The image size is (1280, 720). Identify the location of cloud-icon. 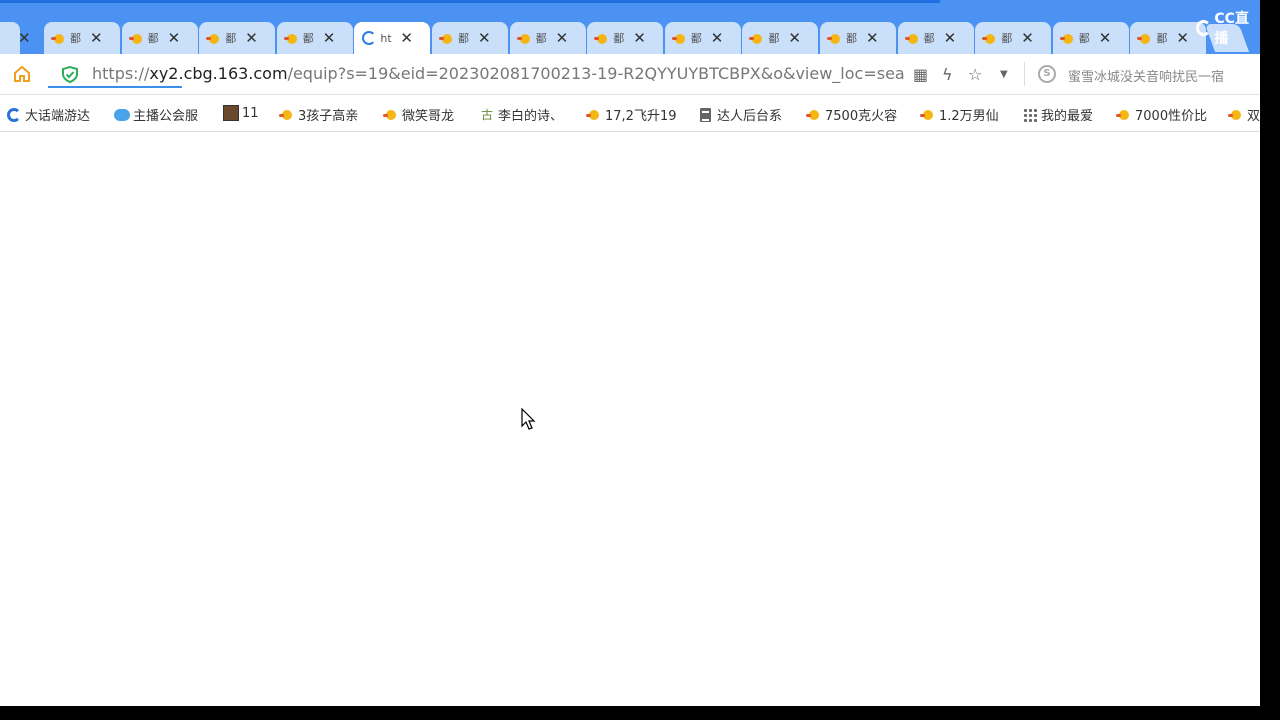
(122, 115).